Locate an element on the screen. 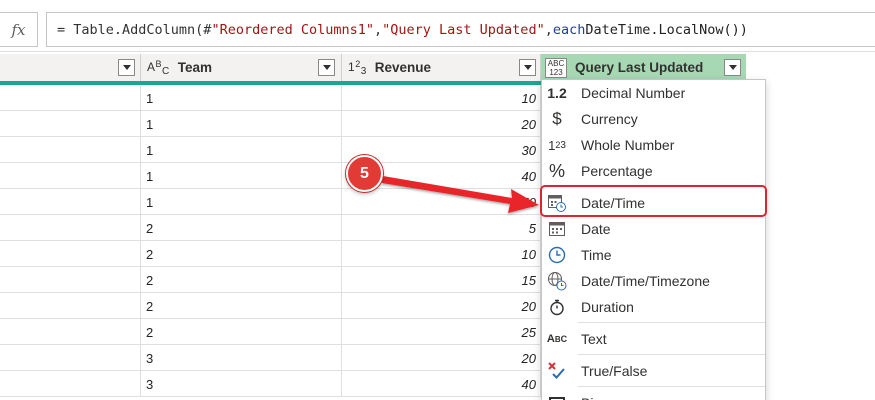 This screenshot has width=875, height=400. whole-number-type-icon: 123 is located at coordinates (357, 68).